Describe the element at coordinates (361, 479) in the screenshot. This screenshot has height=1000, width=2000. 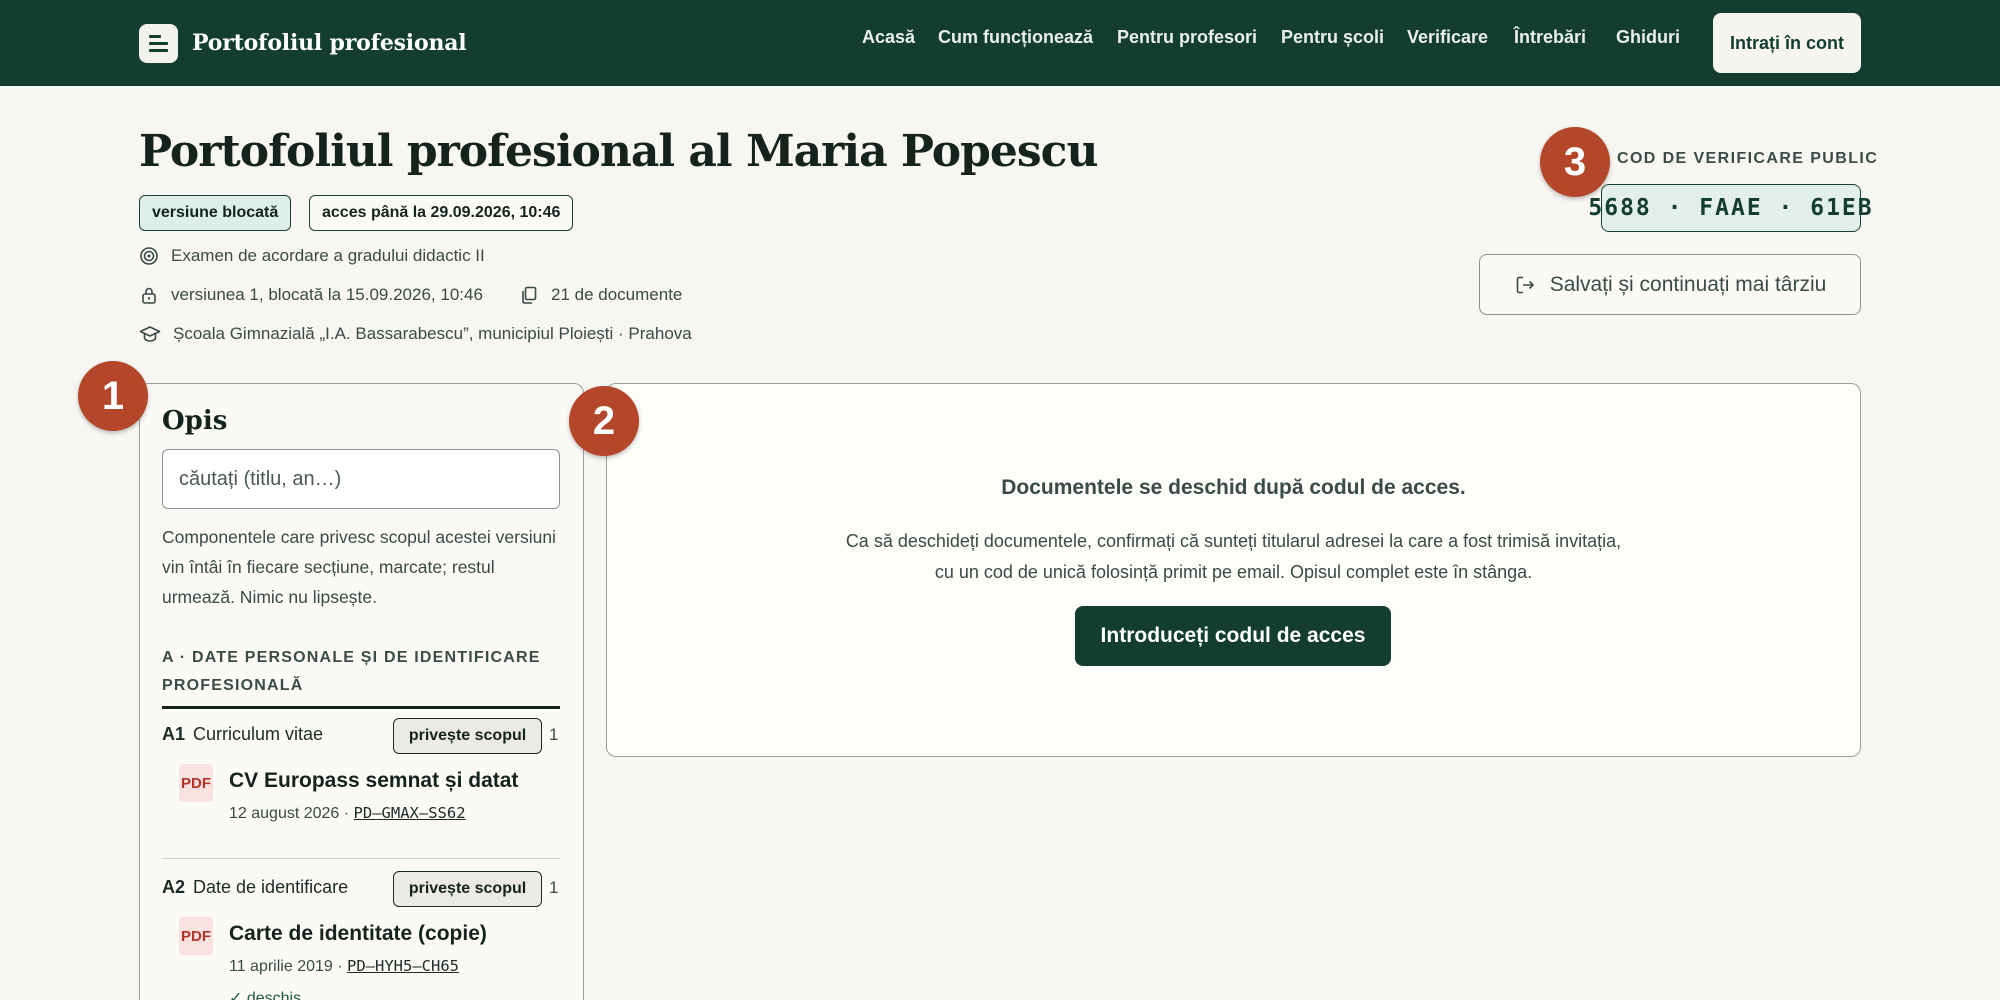
I see `opis-search-input` at that location.